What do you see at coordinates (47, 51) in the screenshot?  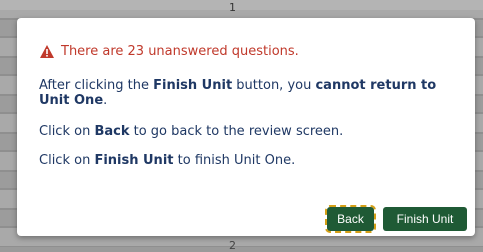 I see `warning-triangle-icon` at bounding box center [47, 51].